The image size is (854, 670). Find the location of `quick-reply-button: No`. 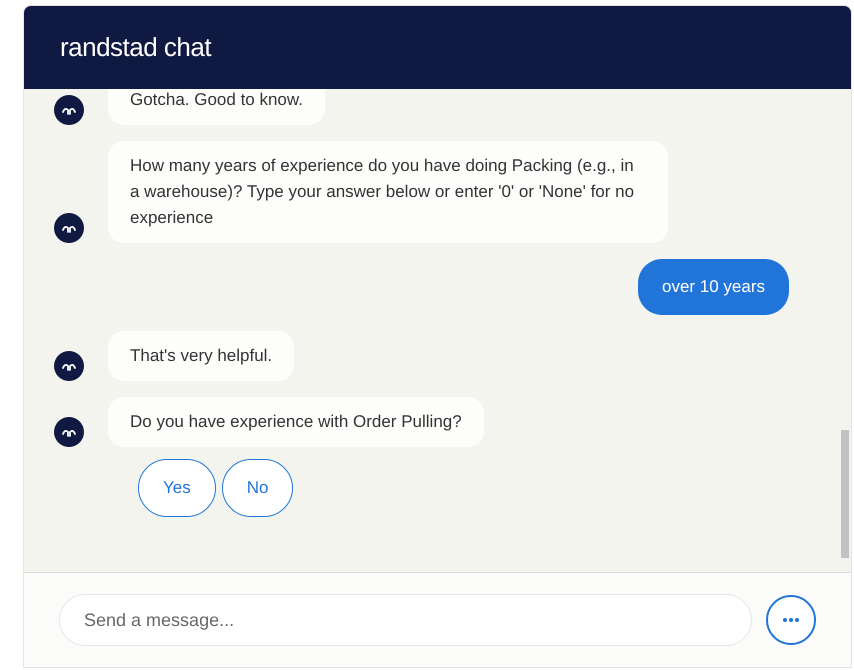

quick-reply-button: No is located at coordinates (258, 487).